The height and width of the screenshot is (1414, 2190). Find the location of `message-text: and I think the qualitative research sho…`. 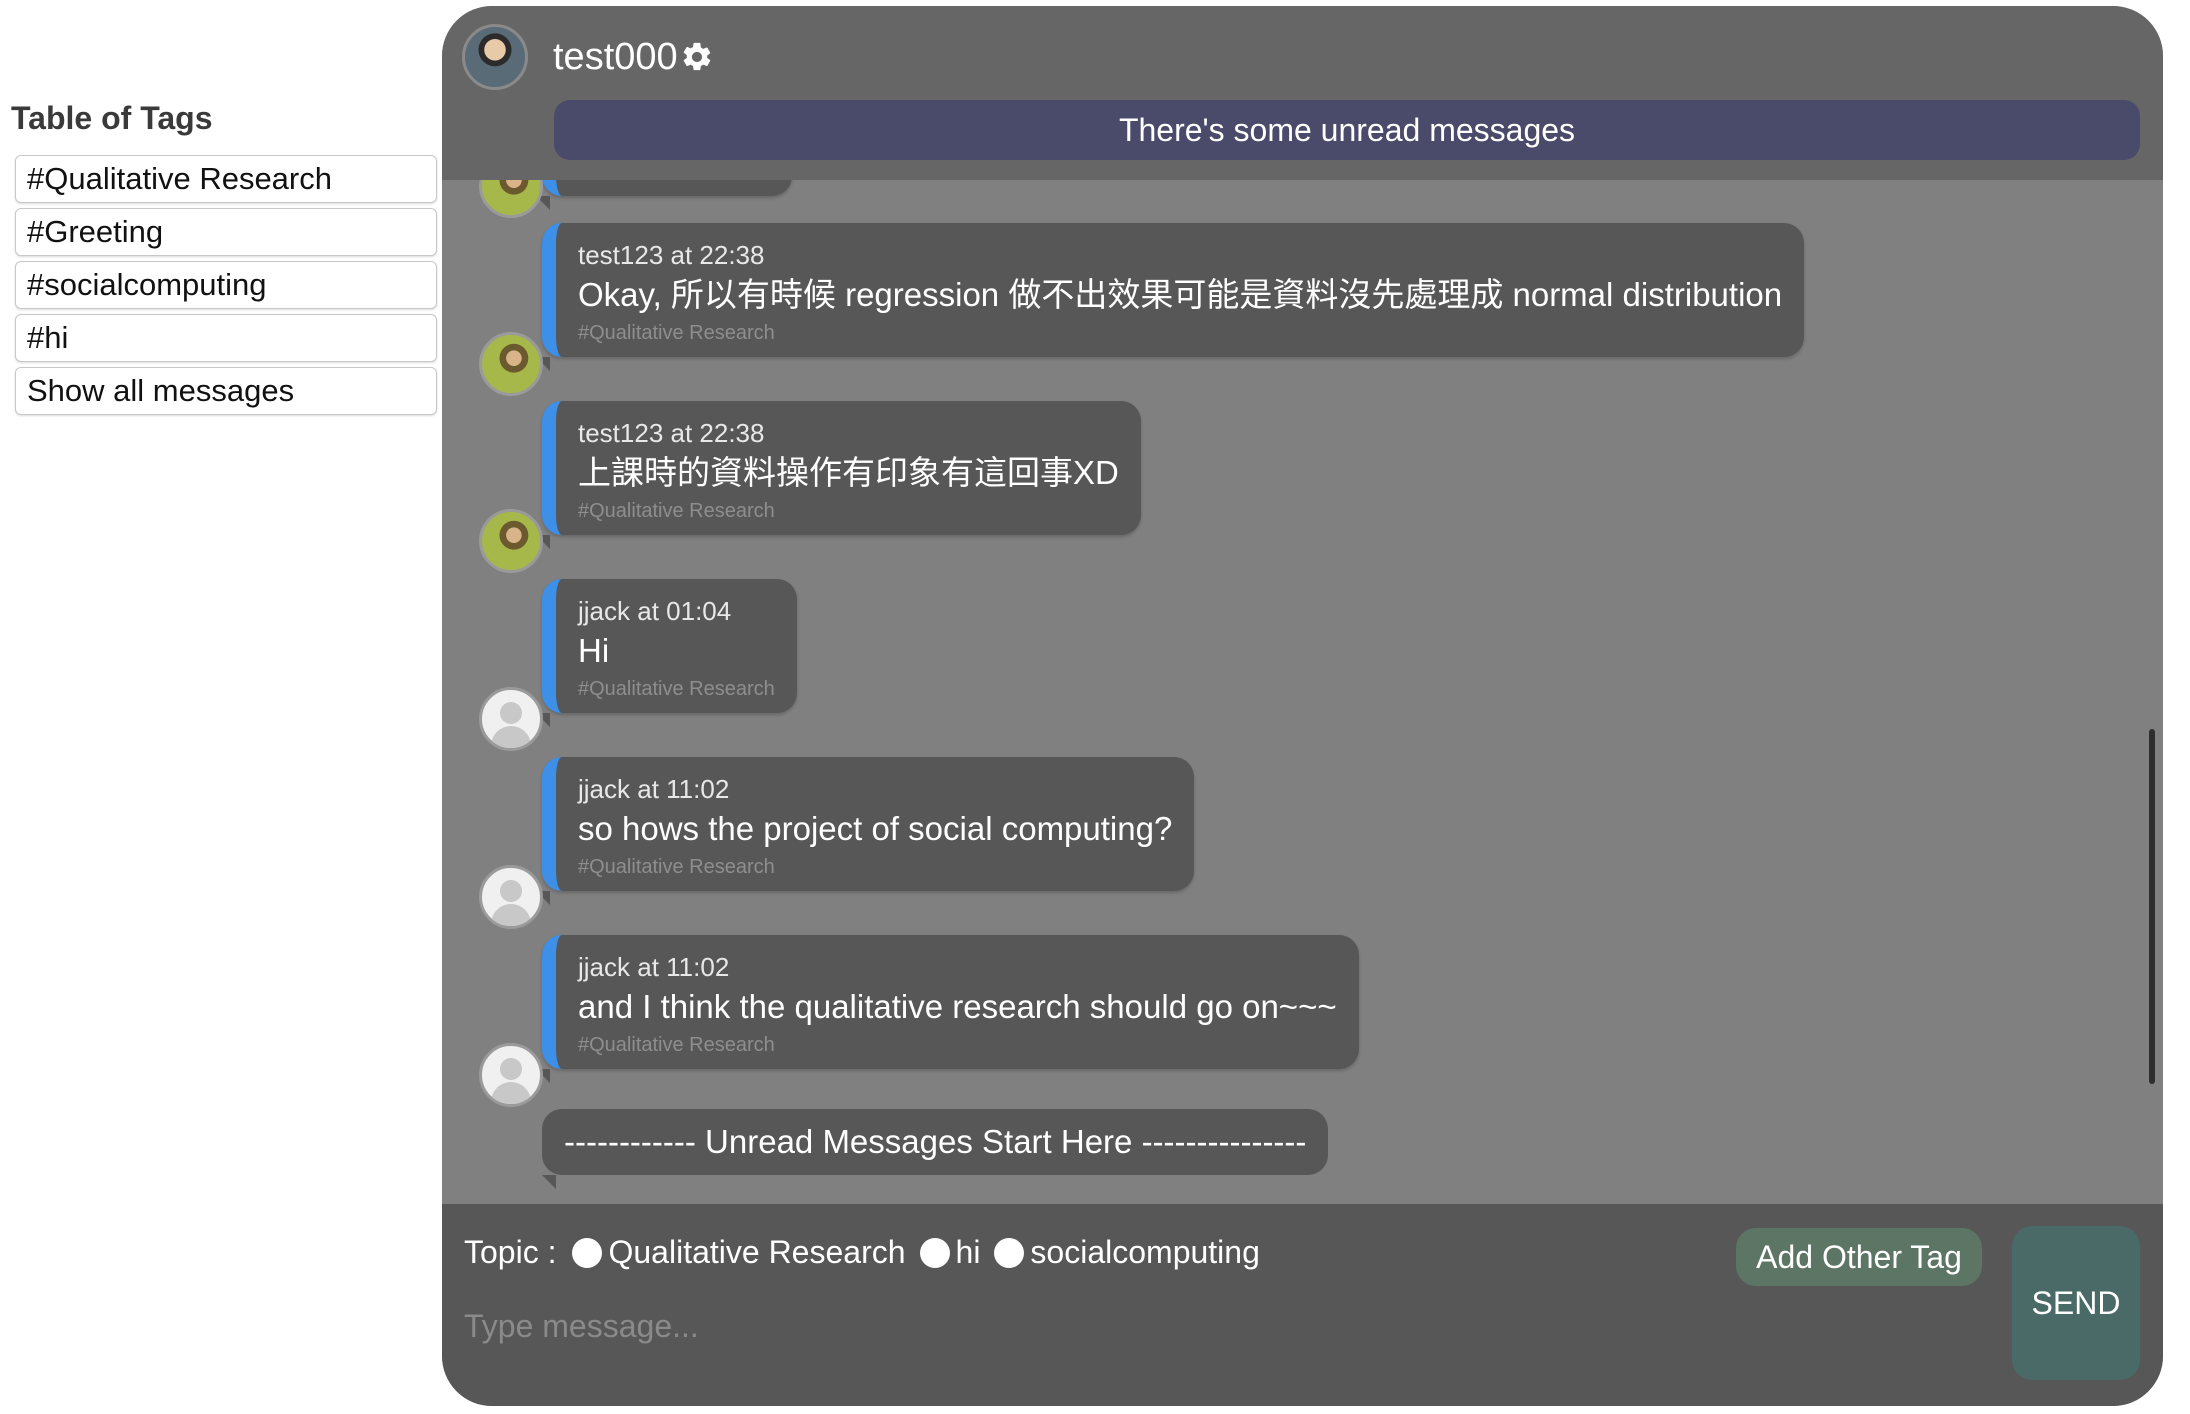

message-text: and I think the qualitative research sho… is located at coordinates (957, 1006).